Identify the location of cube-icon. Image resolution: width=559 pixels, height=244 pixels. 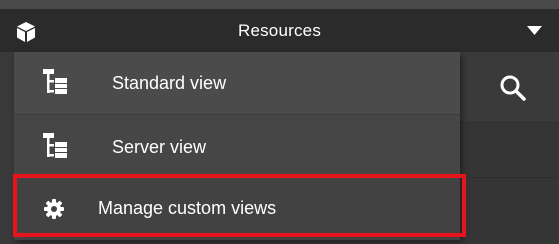
(26, 32).